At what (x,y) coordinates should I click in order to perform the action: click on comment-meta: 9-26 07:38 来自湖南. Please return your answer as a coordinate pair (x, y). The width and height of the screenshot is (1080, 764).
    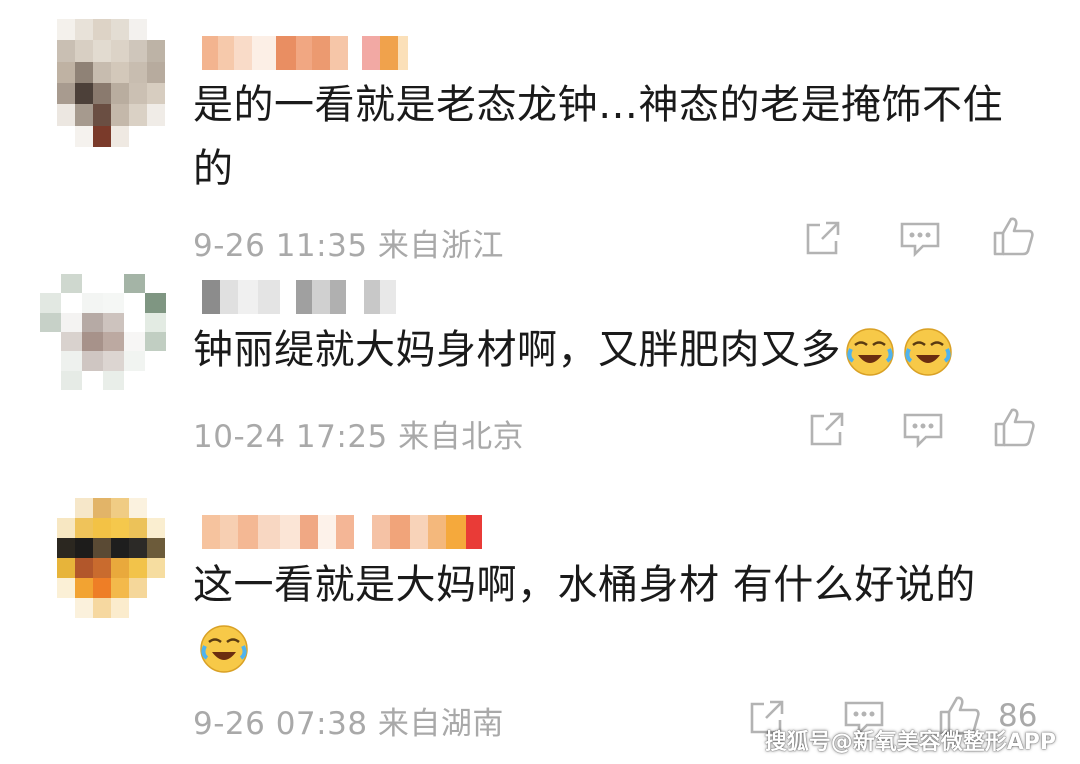
    Looking at the image, I should click on (348, 724).